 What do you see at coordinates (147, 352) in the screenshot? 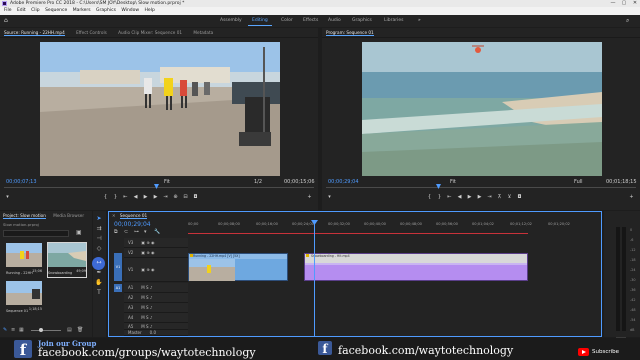
I see `group-url-link: facebook.com/groups/waytotechnology` at bounding box center [147, 352].